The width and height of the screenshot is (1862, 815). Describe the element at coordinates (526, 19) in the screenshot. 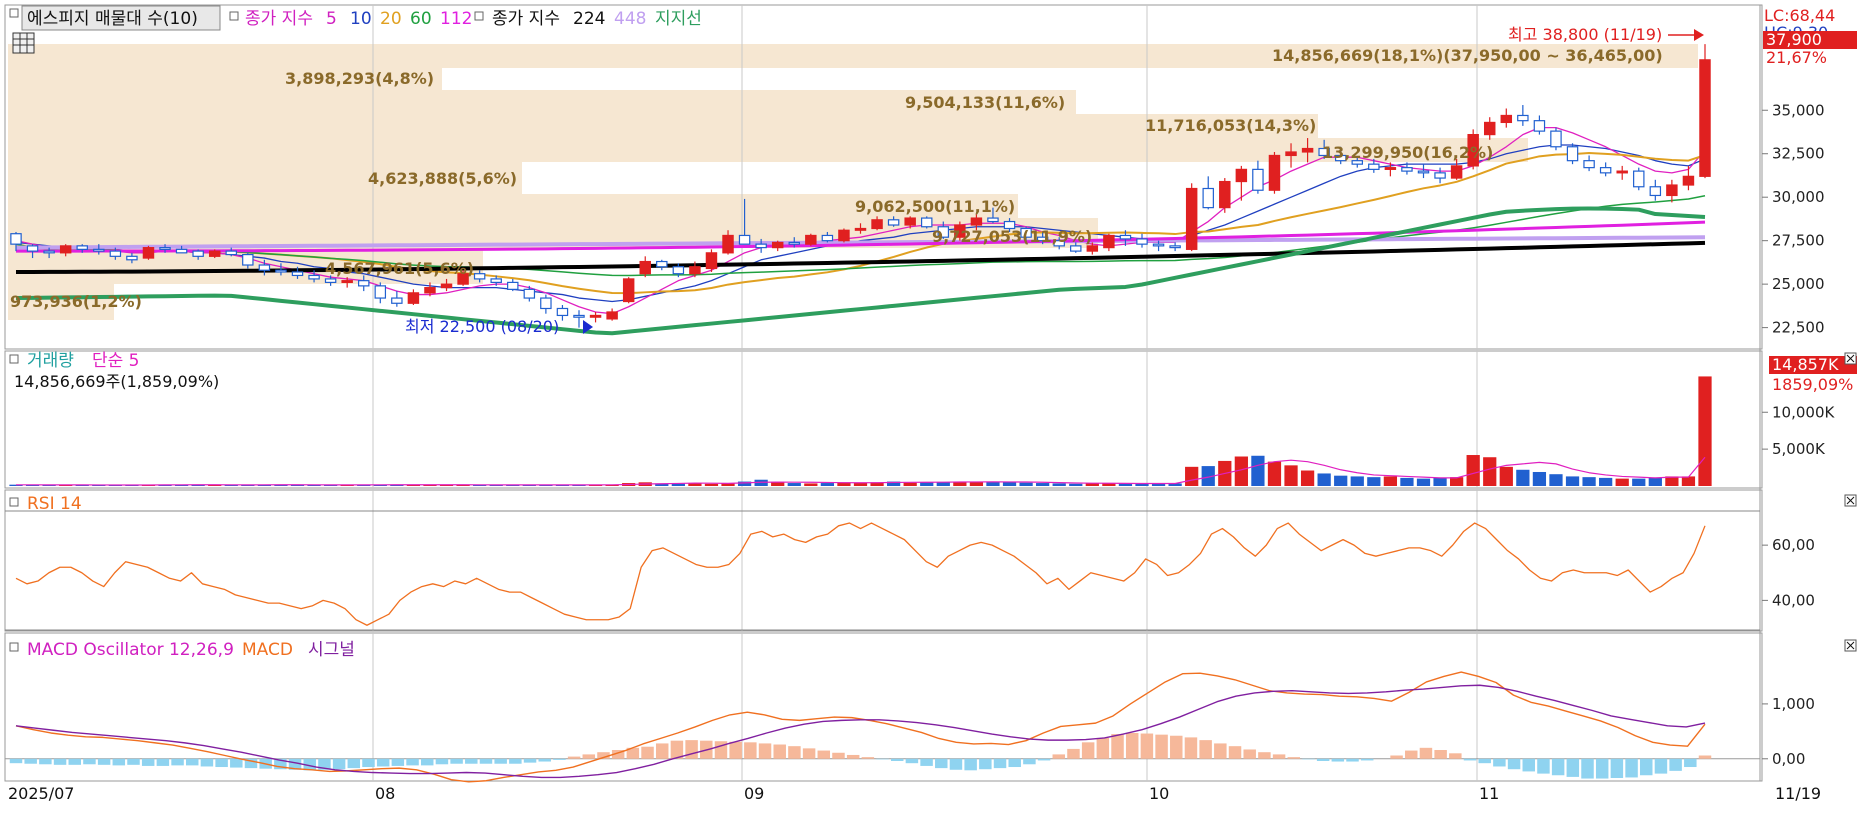

I see `svg-text: 종가 지수` at that location.